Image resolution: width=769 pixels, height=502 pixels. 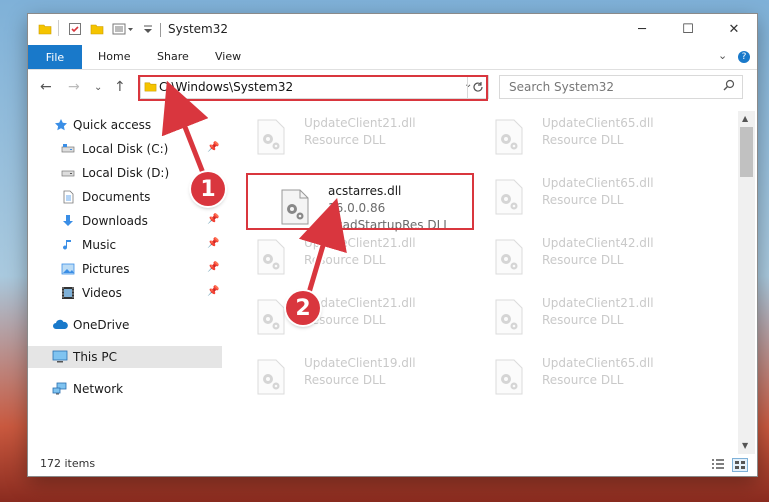 What do you see at coordinates (621, 87) in the screenshot?
I see `search-box: Search System32` at bounding box center [621, 87].